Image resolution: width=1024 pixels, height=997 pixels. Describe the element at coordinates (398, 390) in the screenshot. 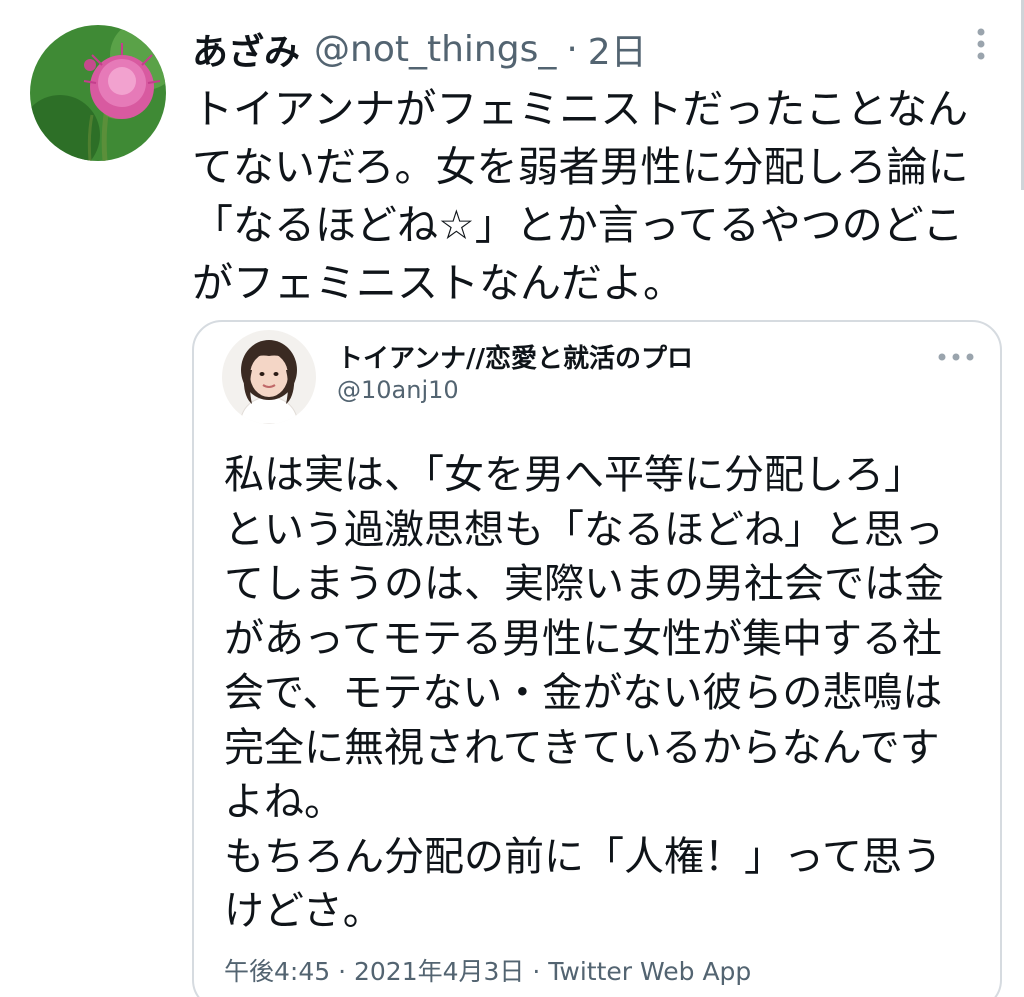

I see `quoted-author-handle: @10anj10` at that location.